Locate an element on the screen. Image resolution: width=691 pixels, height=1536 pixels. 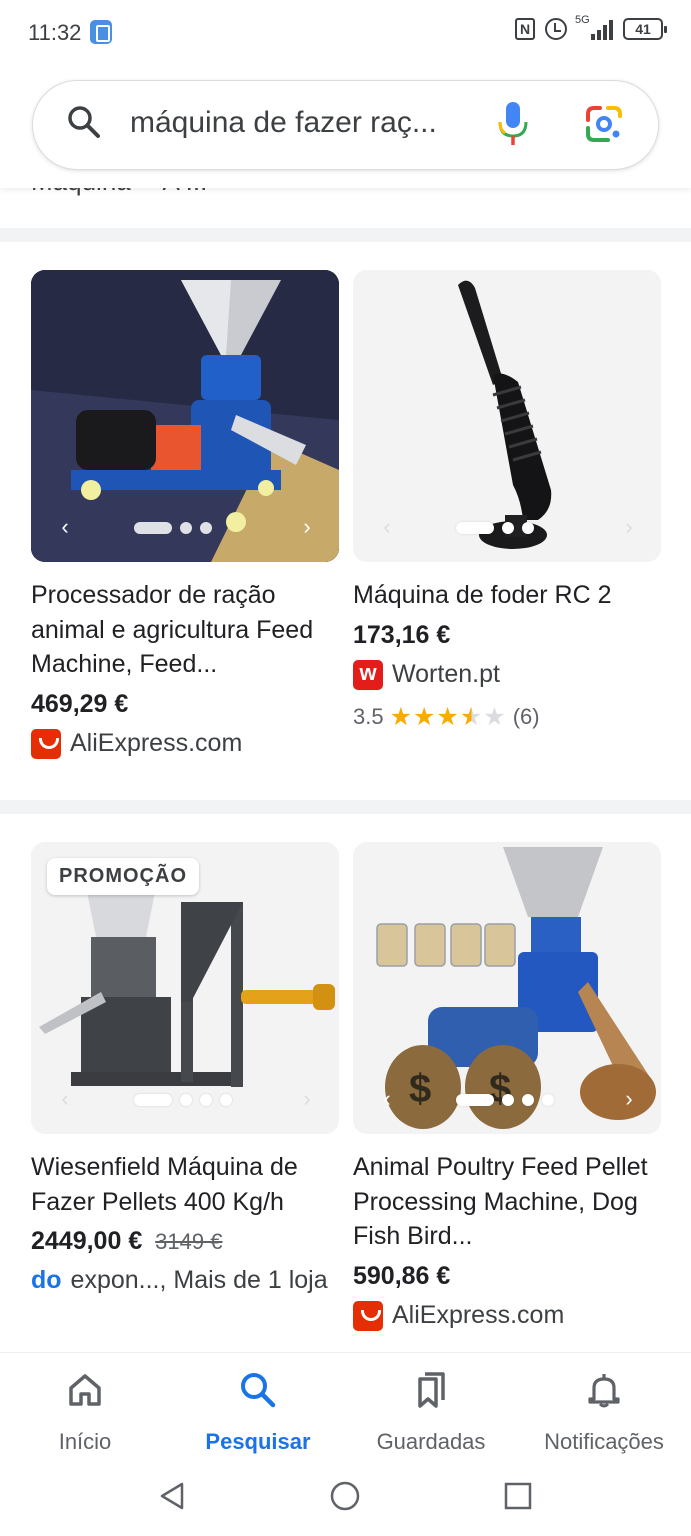
system-navigation-bar is located at coordinates (345, 1500).